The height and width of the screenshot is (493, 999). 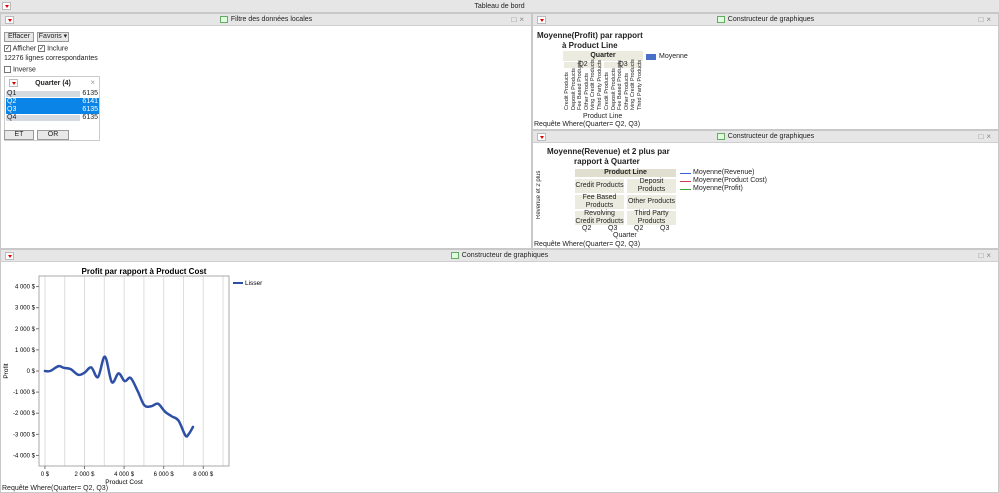 I want to click on window-menu-button, so click(x=6, y=6).